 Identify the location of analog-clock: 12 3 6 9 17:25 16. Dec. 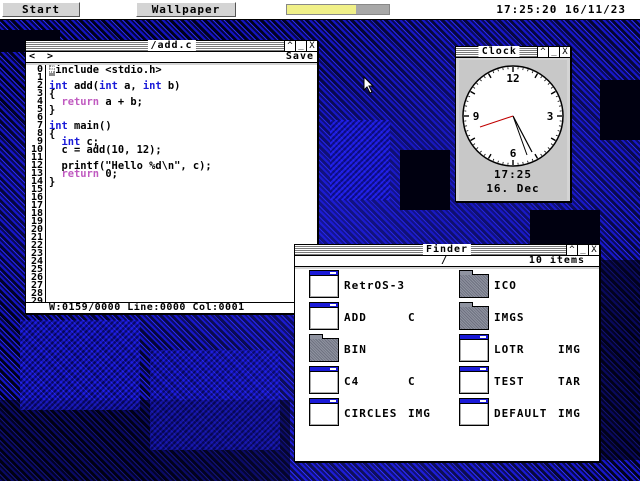
(513, 130).